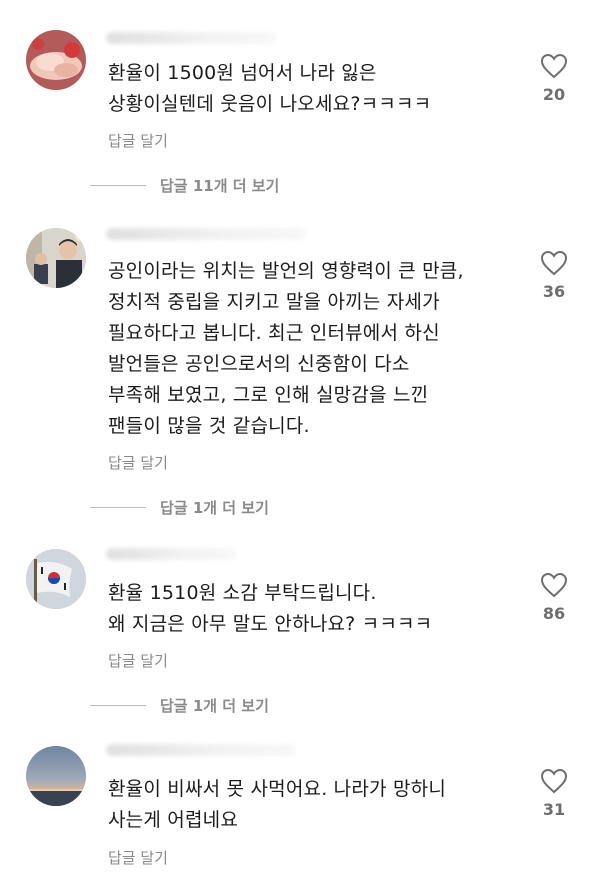 Image resolution: width=600 pixels, height=880 pixels. I want to click on person-avatar-icon, so click(56, 258).